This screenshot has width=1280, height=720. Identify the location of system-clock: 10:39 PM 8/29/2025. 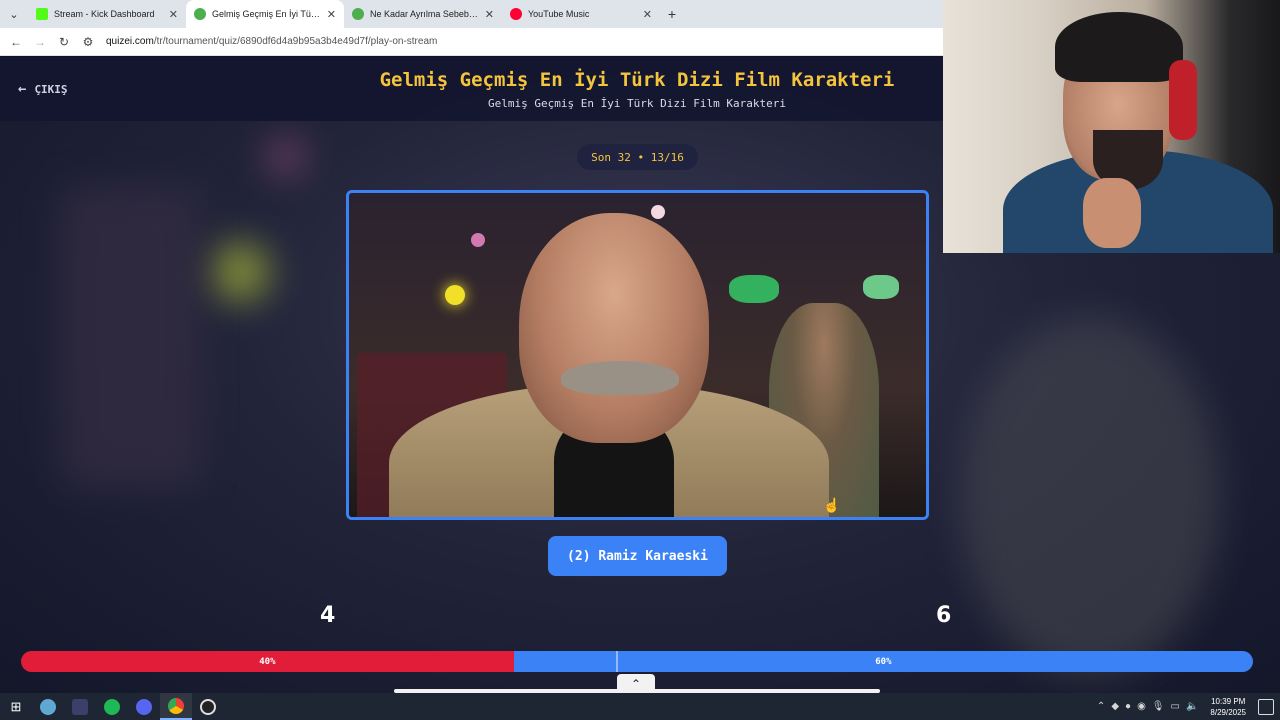
(1228, 707).